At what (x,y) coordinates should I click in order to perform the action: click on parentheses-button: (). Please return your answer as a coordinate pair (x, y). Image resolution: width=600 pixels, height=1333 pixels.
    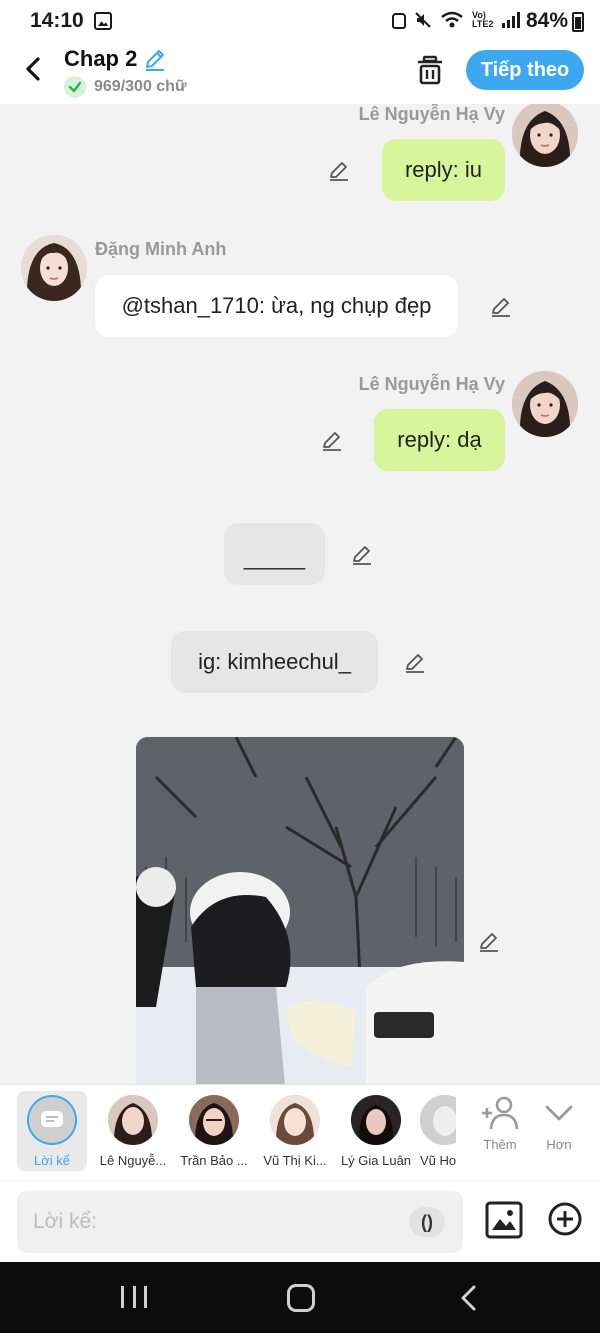
    Looking at the image, I should click on (427, 1222).